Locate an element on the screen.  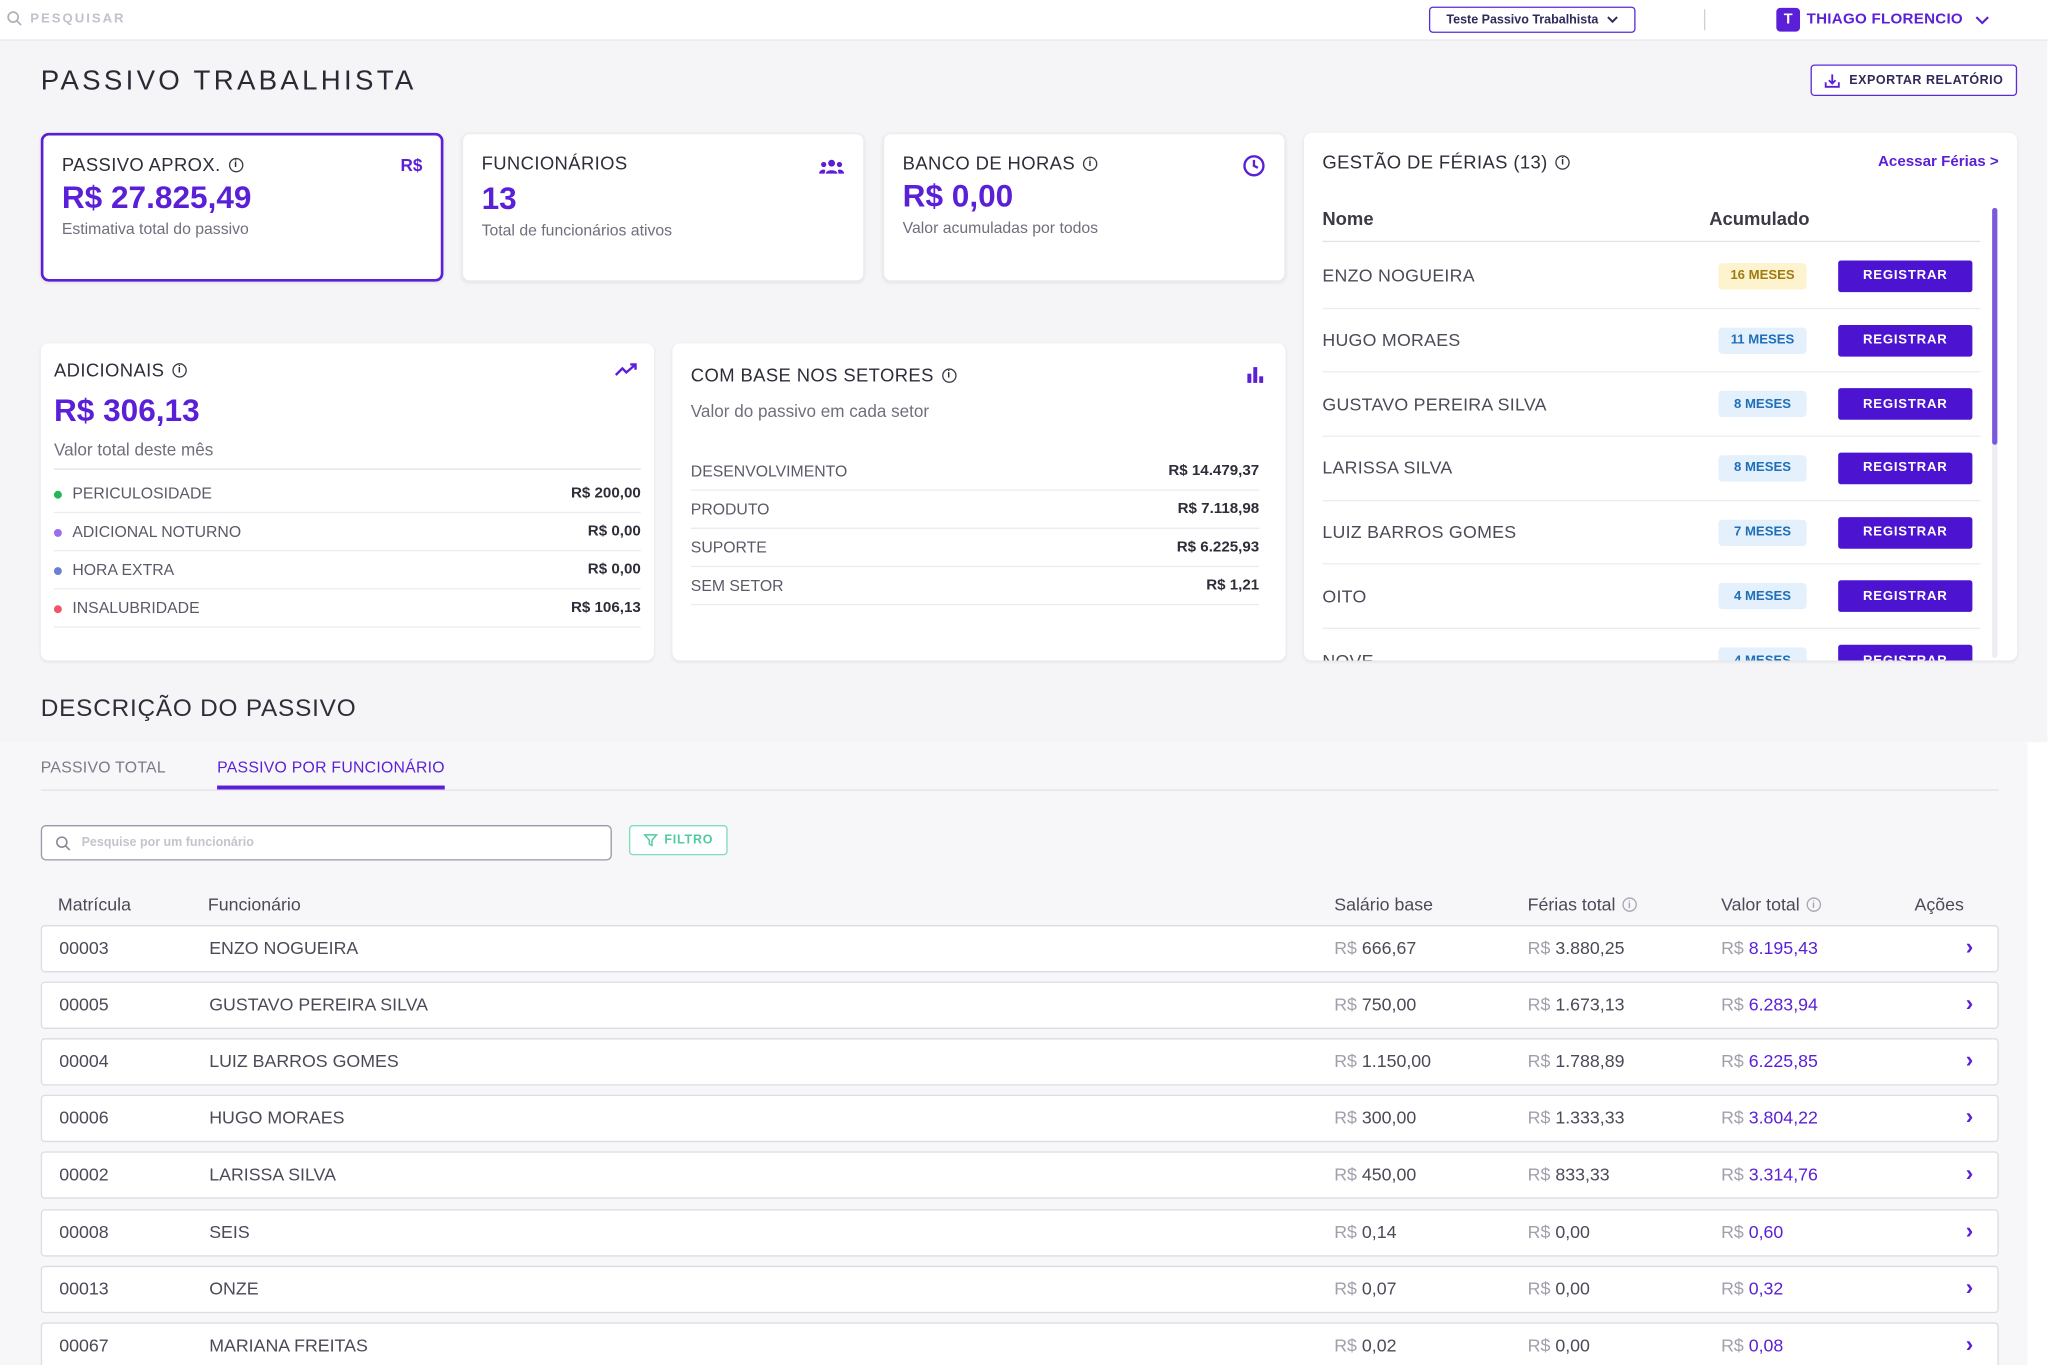
ferias-row: OITO 4 MESES REGISTRAR is located at coordinates (1651, 597).